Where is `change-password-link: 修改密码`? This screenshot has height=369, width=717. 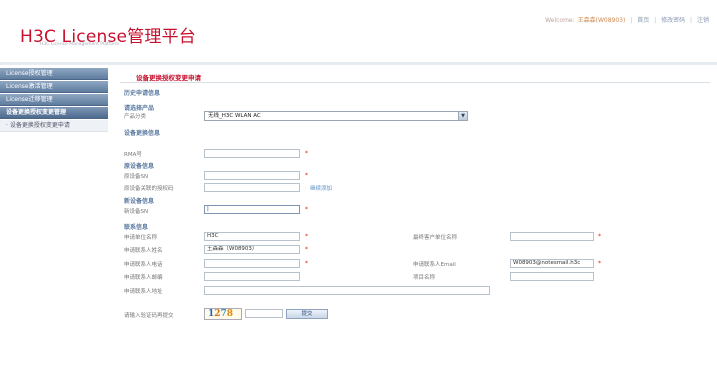
change-password-link: 修改密码 is located at coordinates (673, 20).